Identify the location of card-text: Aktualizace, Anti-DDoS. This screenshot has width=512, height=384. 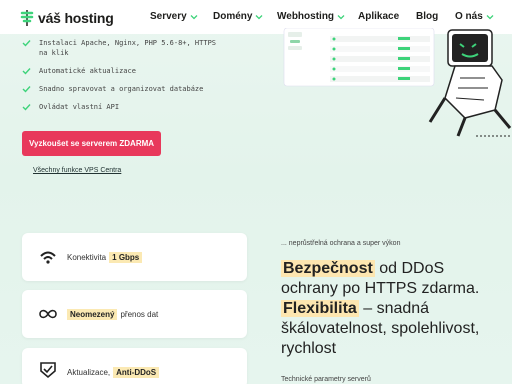
(114, 372).